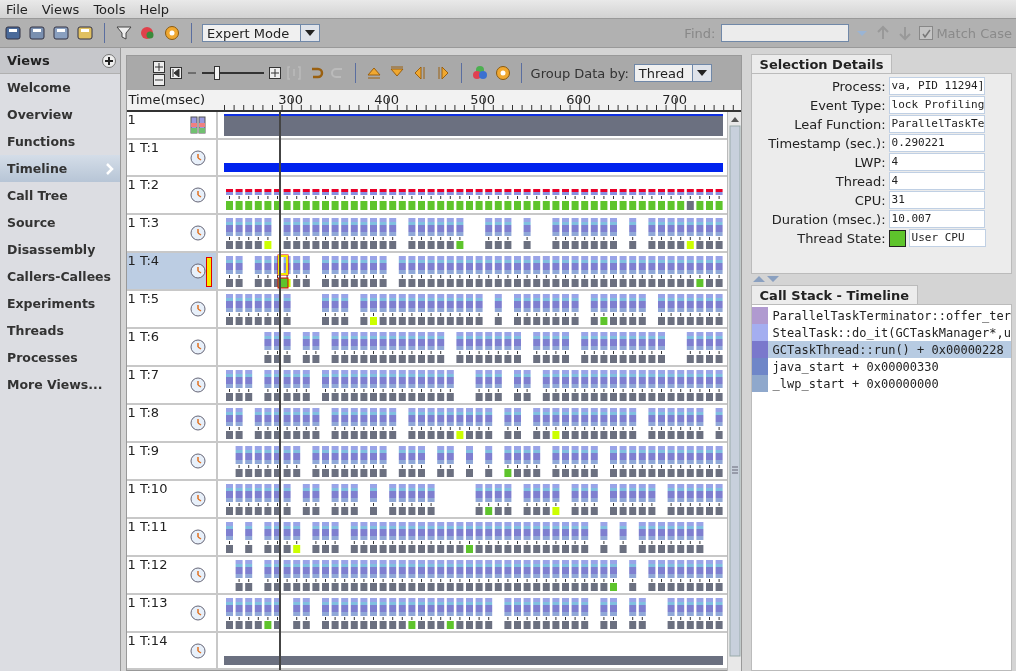  Describe the element at coordinates (143, 147) in the screenshot. I see `thread-name: 1 T:1` at that location.